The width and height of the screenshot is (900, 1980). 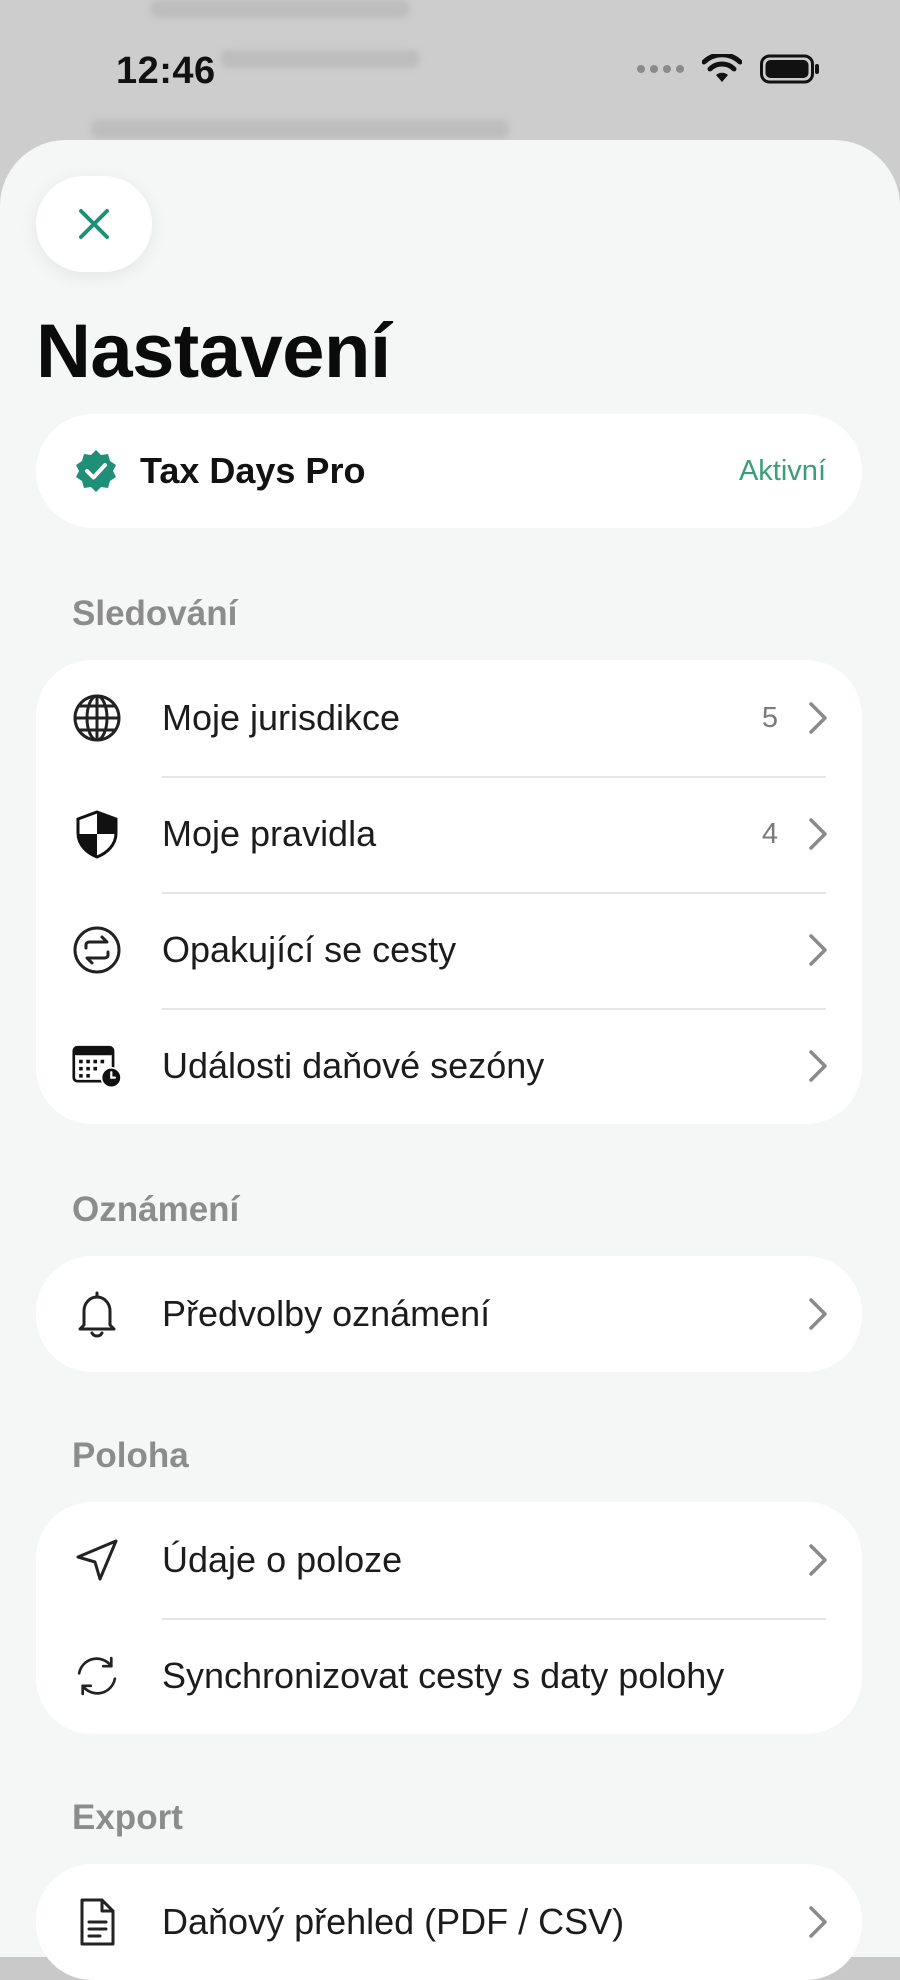 What do you see at coordinates (96, 471) in the screenshot?
I see `verified-badge-icon` at bounding box center [96, 471].